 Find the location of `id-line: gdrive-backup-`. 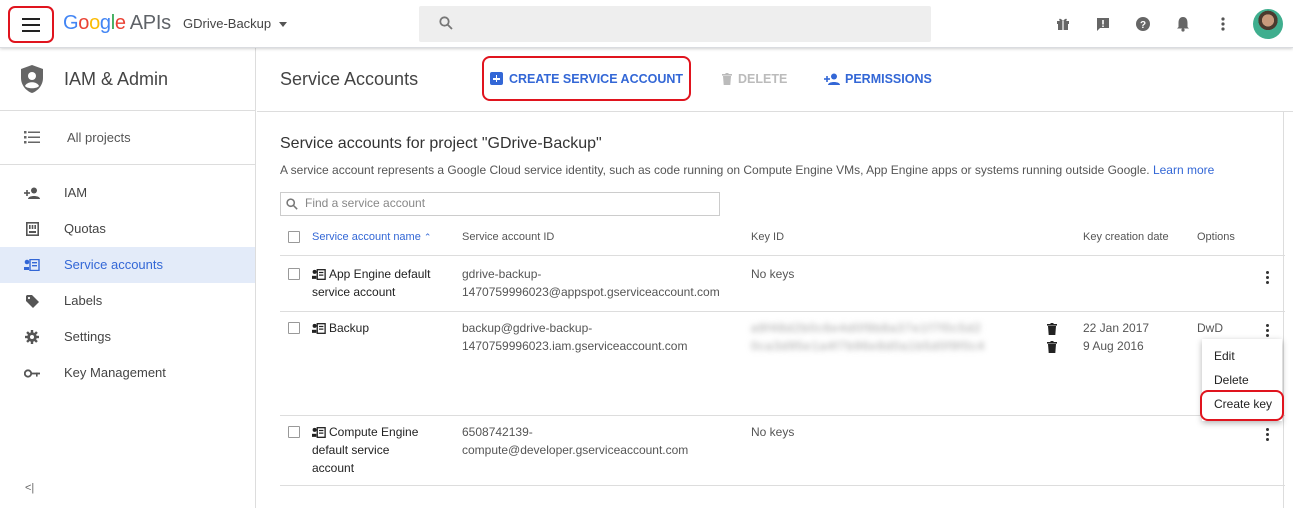

id-line: gdrive-backup- is located at coordinates (502, 274).